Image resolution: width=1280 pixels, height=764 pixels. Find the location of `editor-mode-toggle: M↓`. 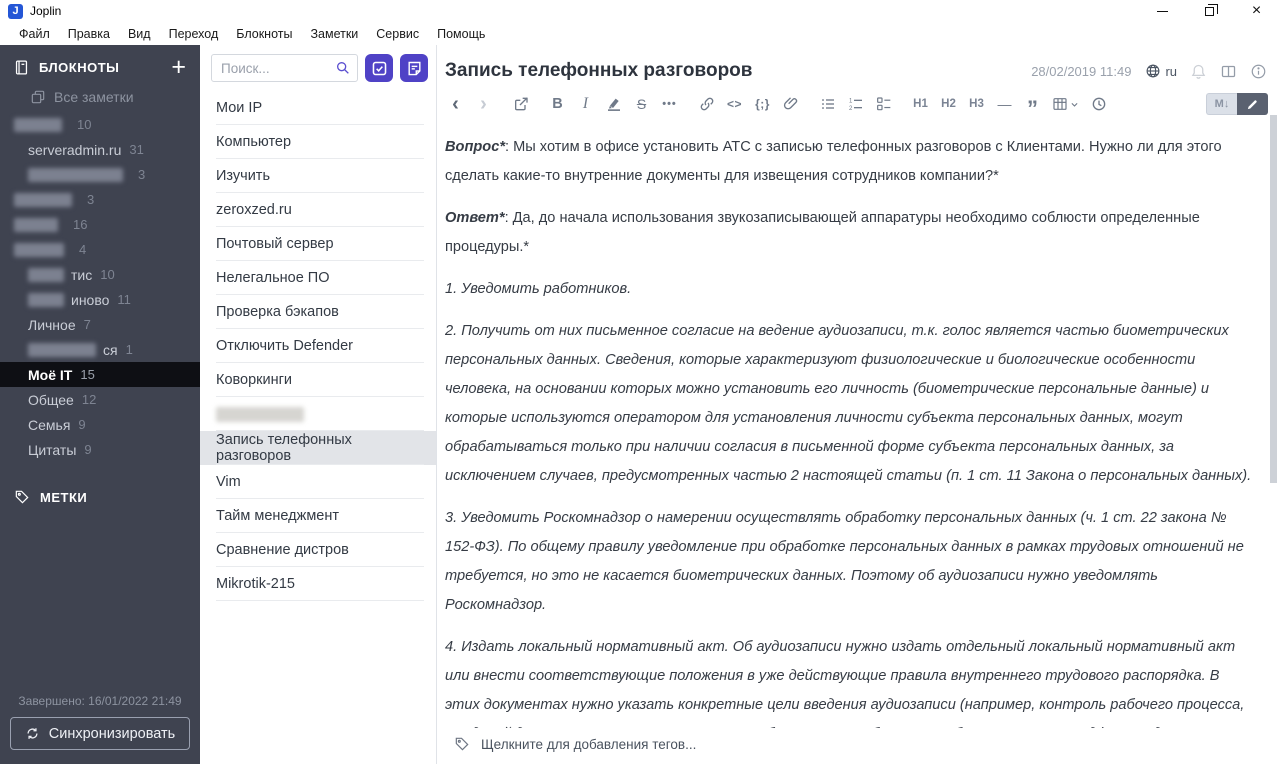

editor-mode-toggle: M↓ is located at coordinates (1237, 104).